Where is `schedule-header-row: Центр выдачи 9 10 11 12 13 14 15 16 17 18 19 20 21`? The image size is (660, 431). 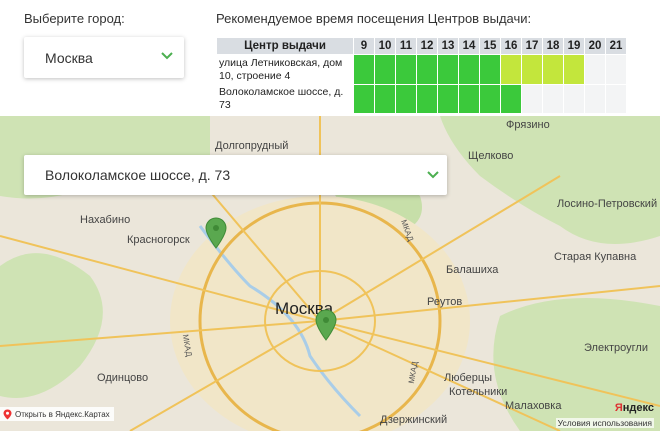
schedule-header-row: Центр выдачи 9 10 11 12 13 14 15 16 17 18 19 20 21 is located at coordinates (421, 46).